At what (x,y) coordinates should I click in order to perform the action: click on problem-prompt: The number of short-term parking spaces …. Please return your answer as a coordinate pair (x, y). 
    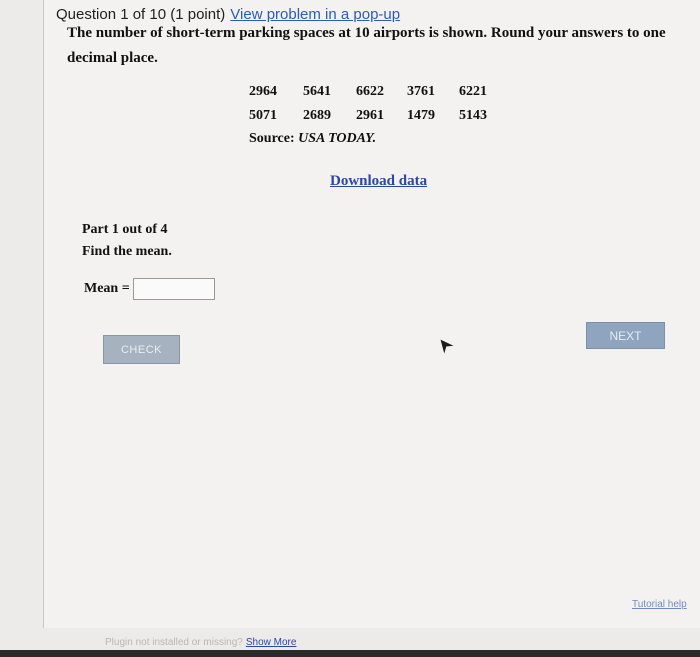
    Looking at the image, I should click on (366, 45).